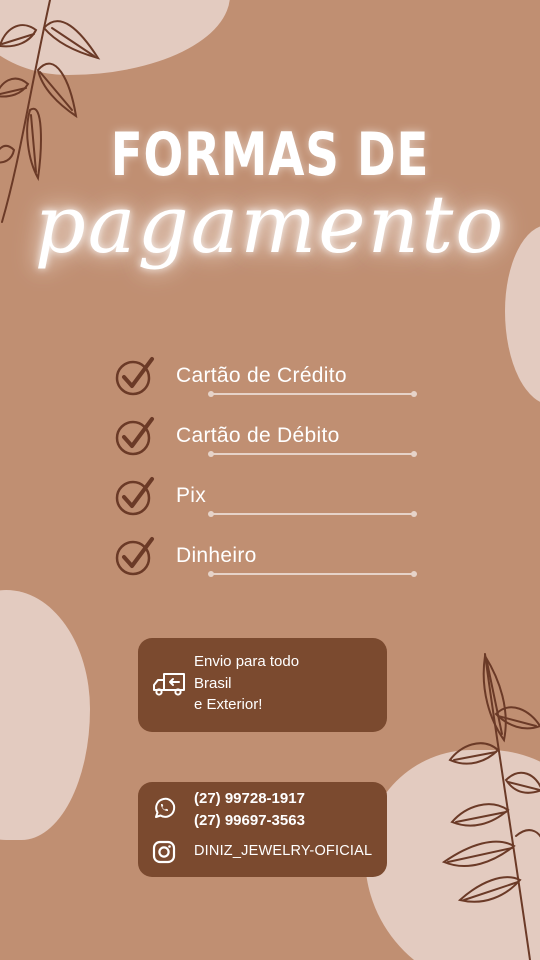 This screenshot has height=960, width=540. I want to click on payment-method-label: Cartão de Crédito, so click(261, 375).